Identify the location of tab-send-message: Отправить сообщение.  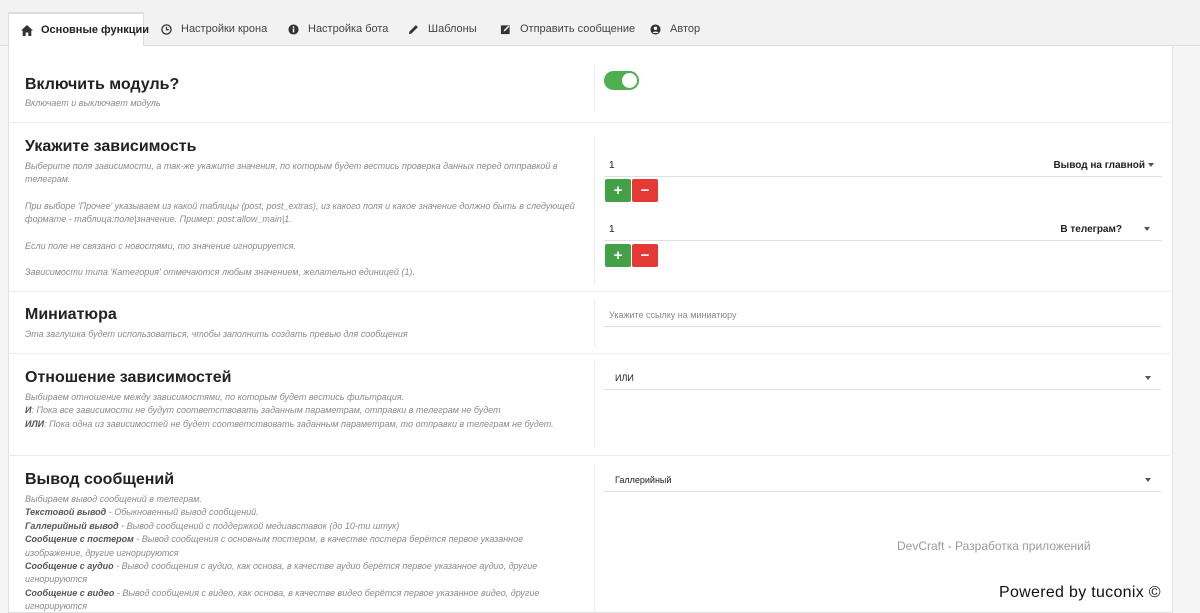
(560, 29).